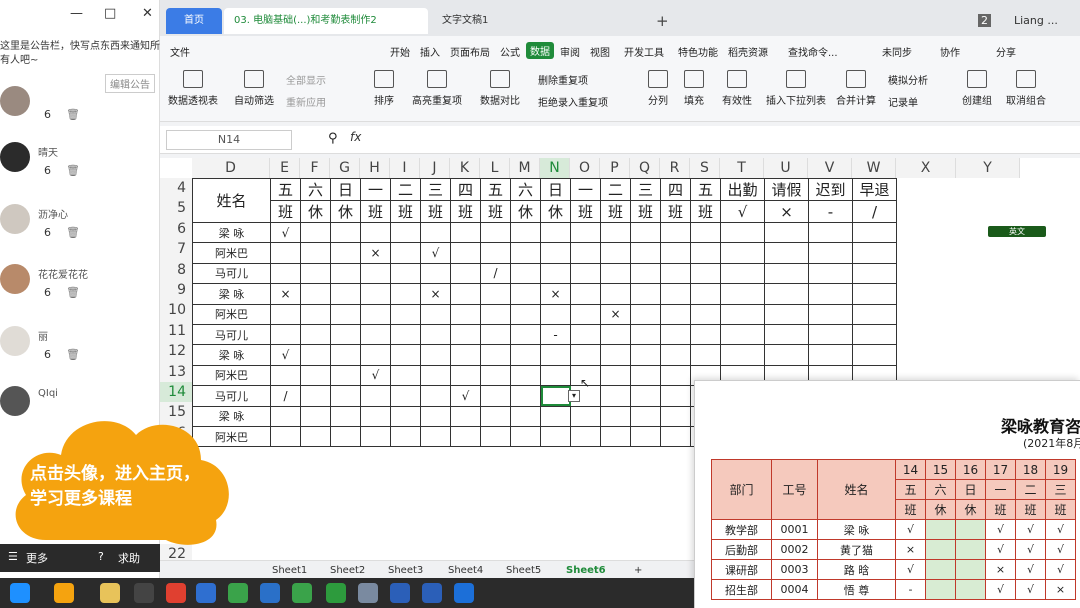 The height and width of the screenshot is (608, 1080). Describe the element at coordinates (615, 189) in the screenshot. I see `header-cell: 二` at that location.